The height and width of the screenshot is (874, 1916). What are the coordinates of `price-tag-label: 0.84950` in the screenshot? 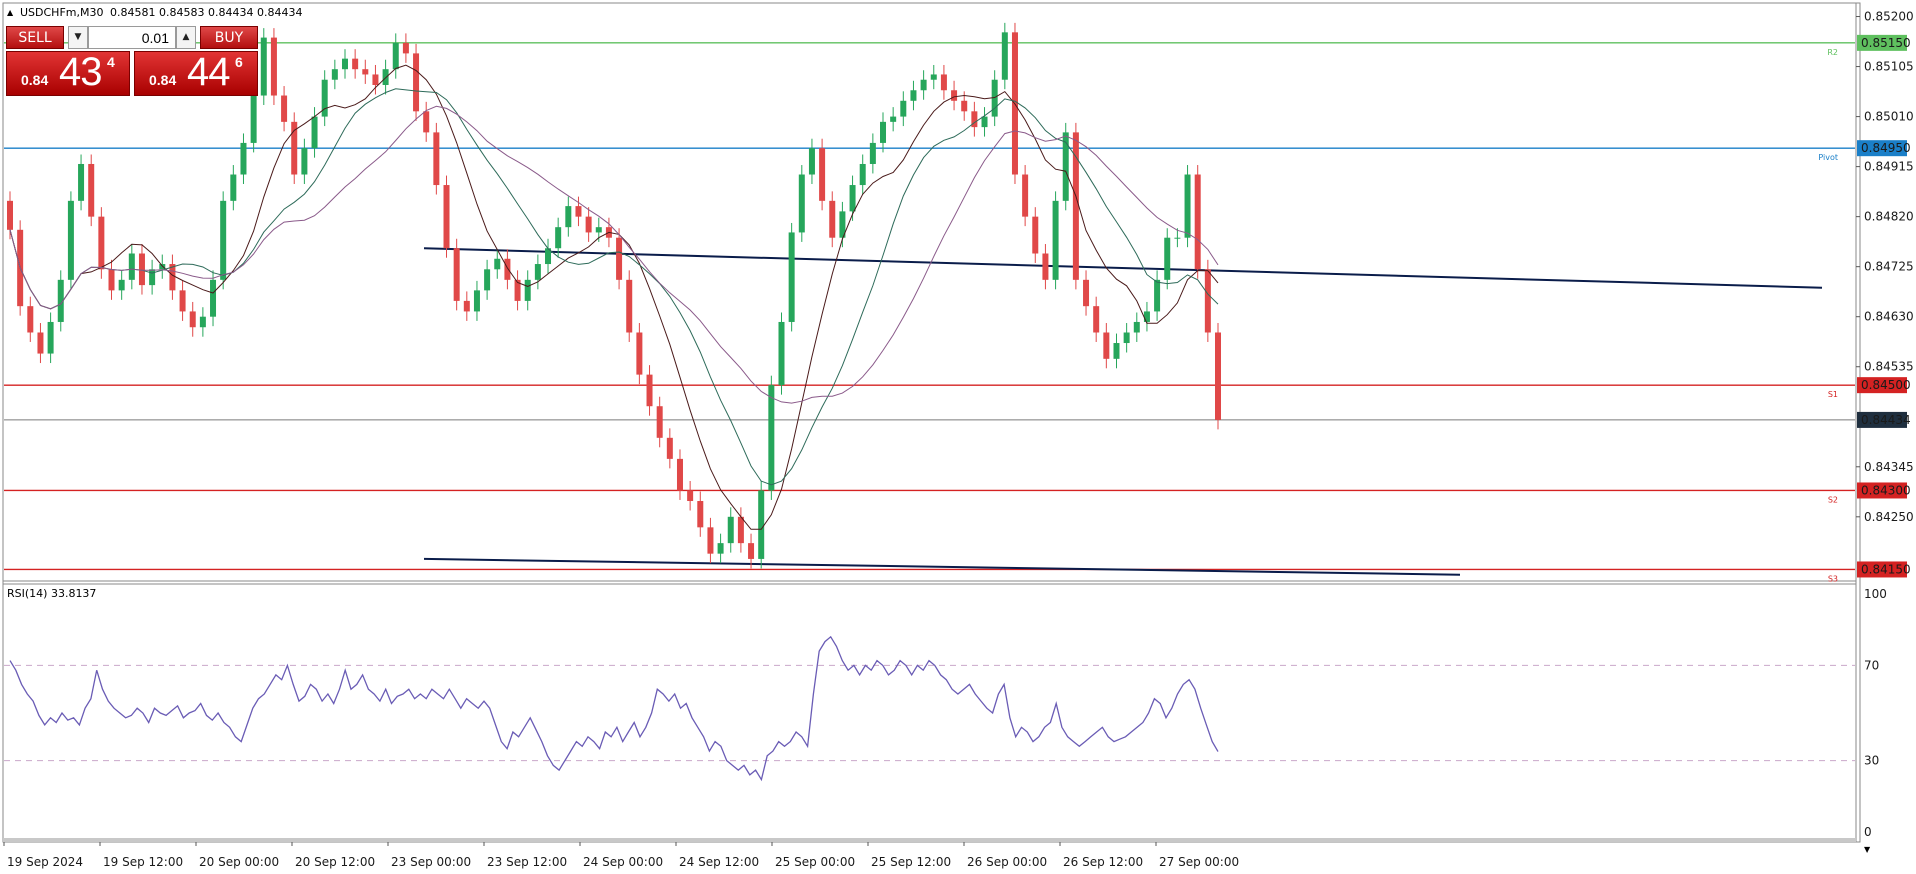 It's located at (1886, 148).